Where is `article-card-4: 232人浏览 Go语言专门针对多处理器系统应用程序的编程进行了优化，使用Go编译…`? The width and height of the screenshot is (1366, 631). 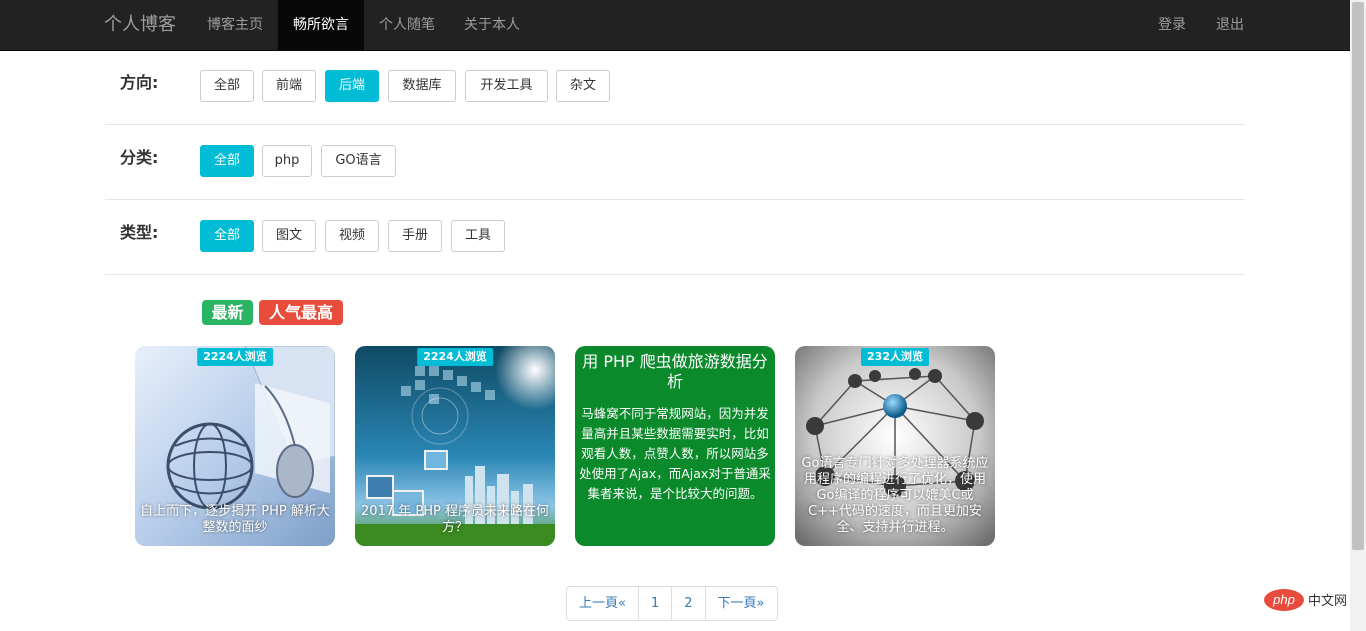 article-card-4: 232人浏览 Go语言专门针对多处理器系统应用程序的编程进行了优化，使用Go编译… is located at coordinates (895, 446).